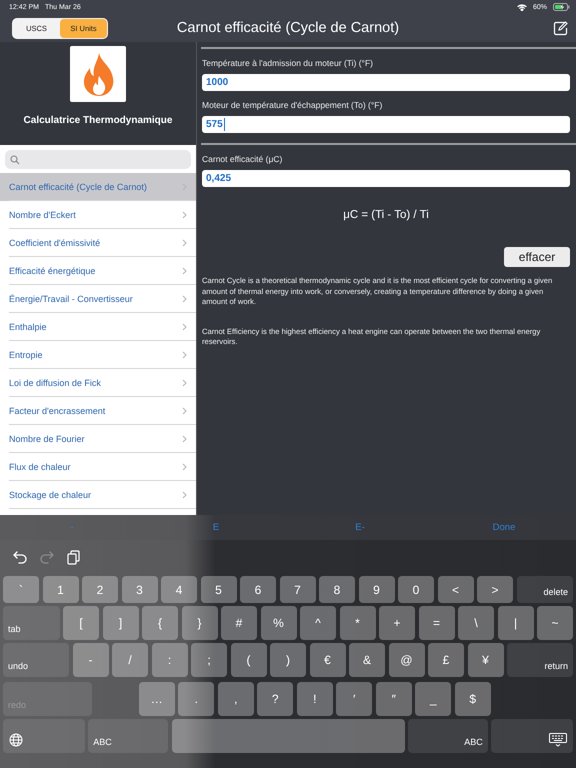  I want to click on keyboard-key: >, so click(495, 589).